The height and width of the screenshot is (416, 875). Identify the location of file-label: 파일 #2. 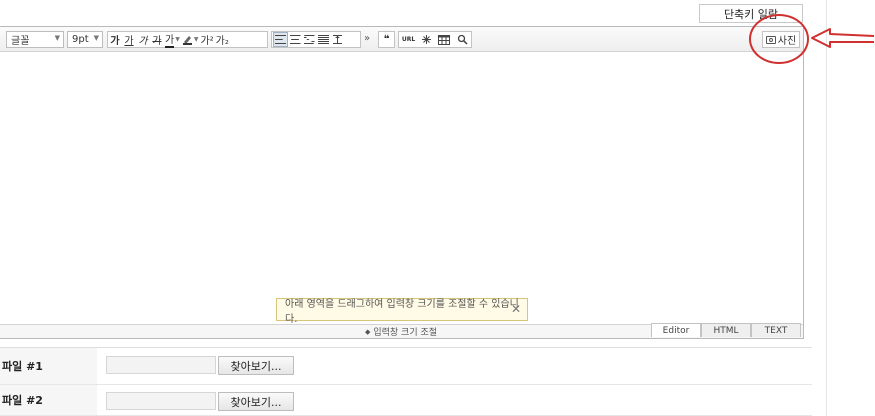
(48, 400).